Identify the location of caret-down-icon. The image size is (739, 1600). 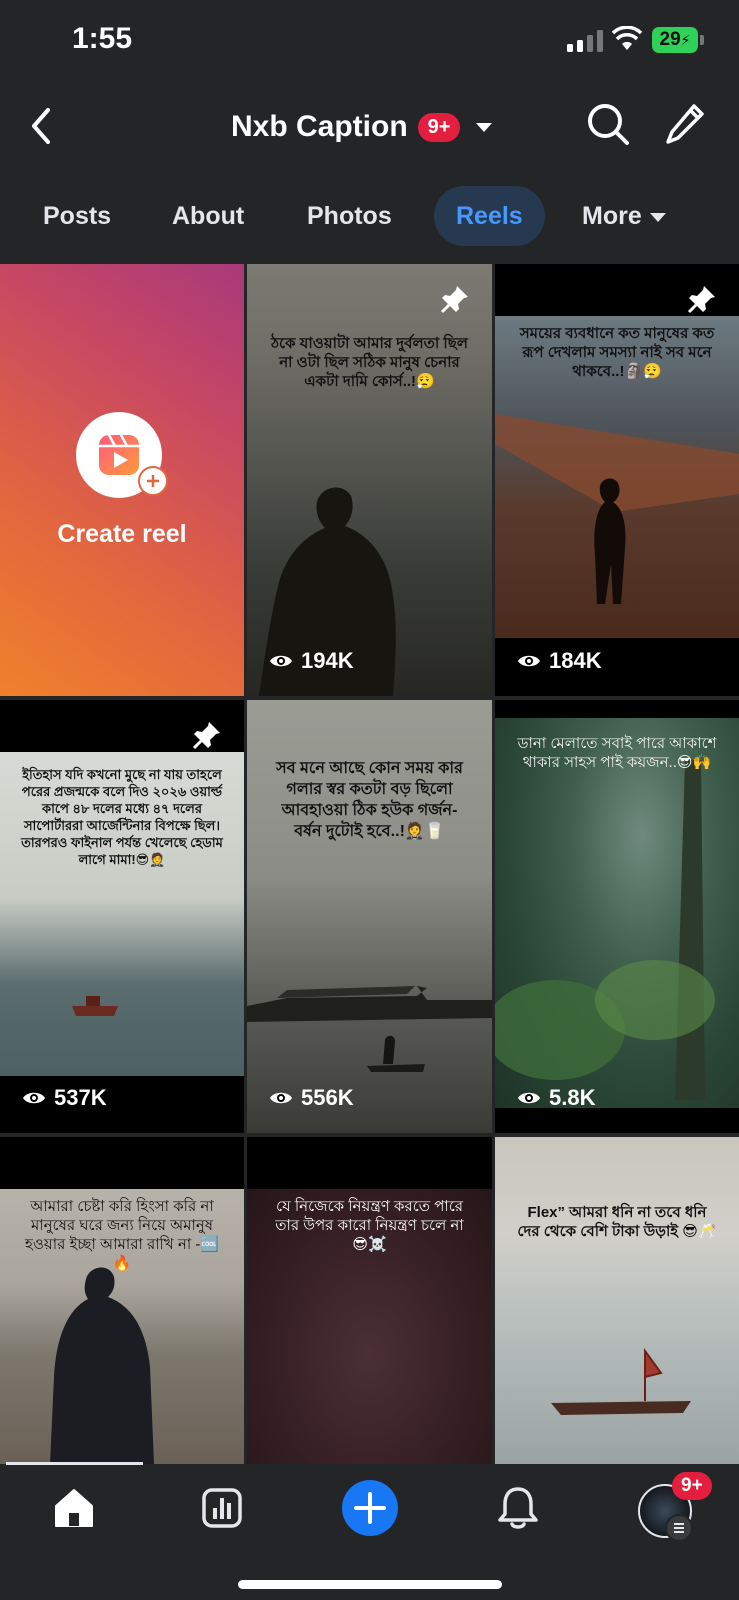
(657, 217).